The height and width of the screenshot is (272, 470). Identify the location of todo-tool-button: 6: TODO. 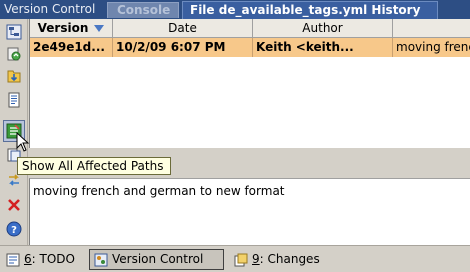
(43, 259).